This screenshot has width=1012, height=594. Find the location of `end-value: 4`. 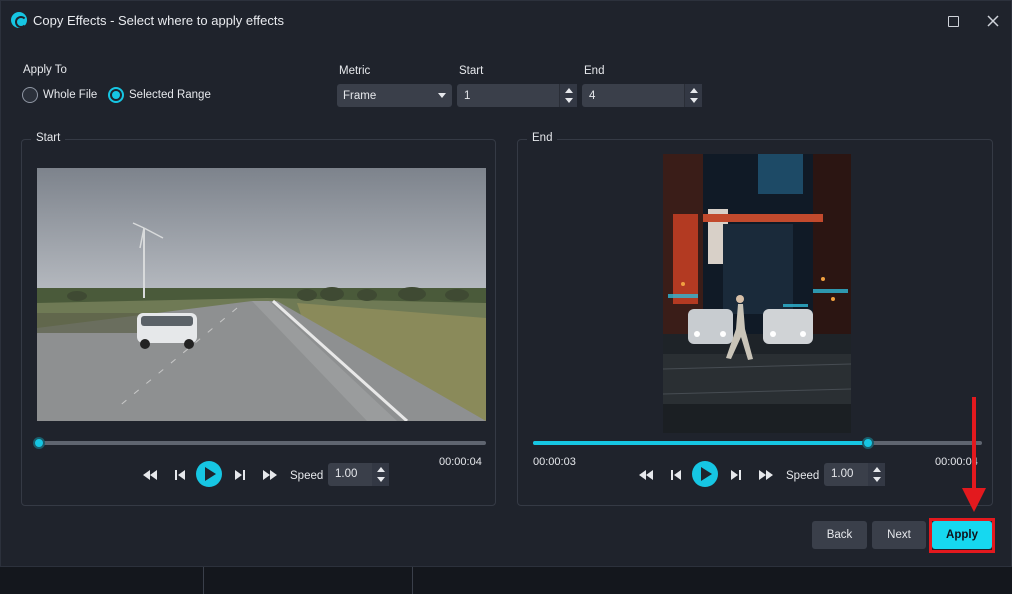

end-value: 4 is located at coordinates (592, 96).